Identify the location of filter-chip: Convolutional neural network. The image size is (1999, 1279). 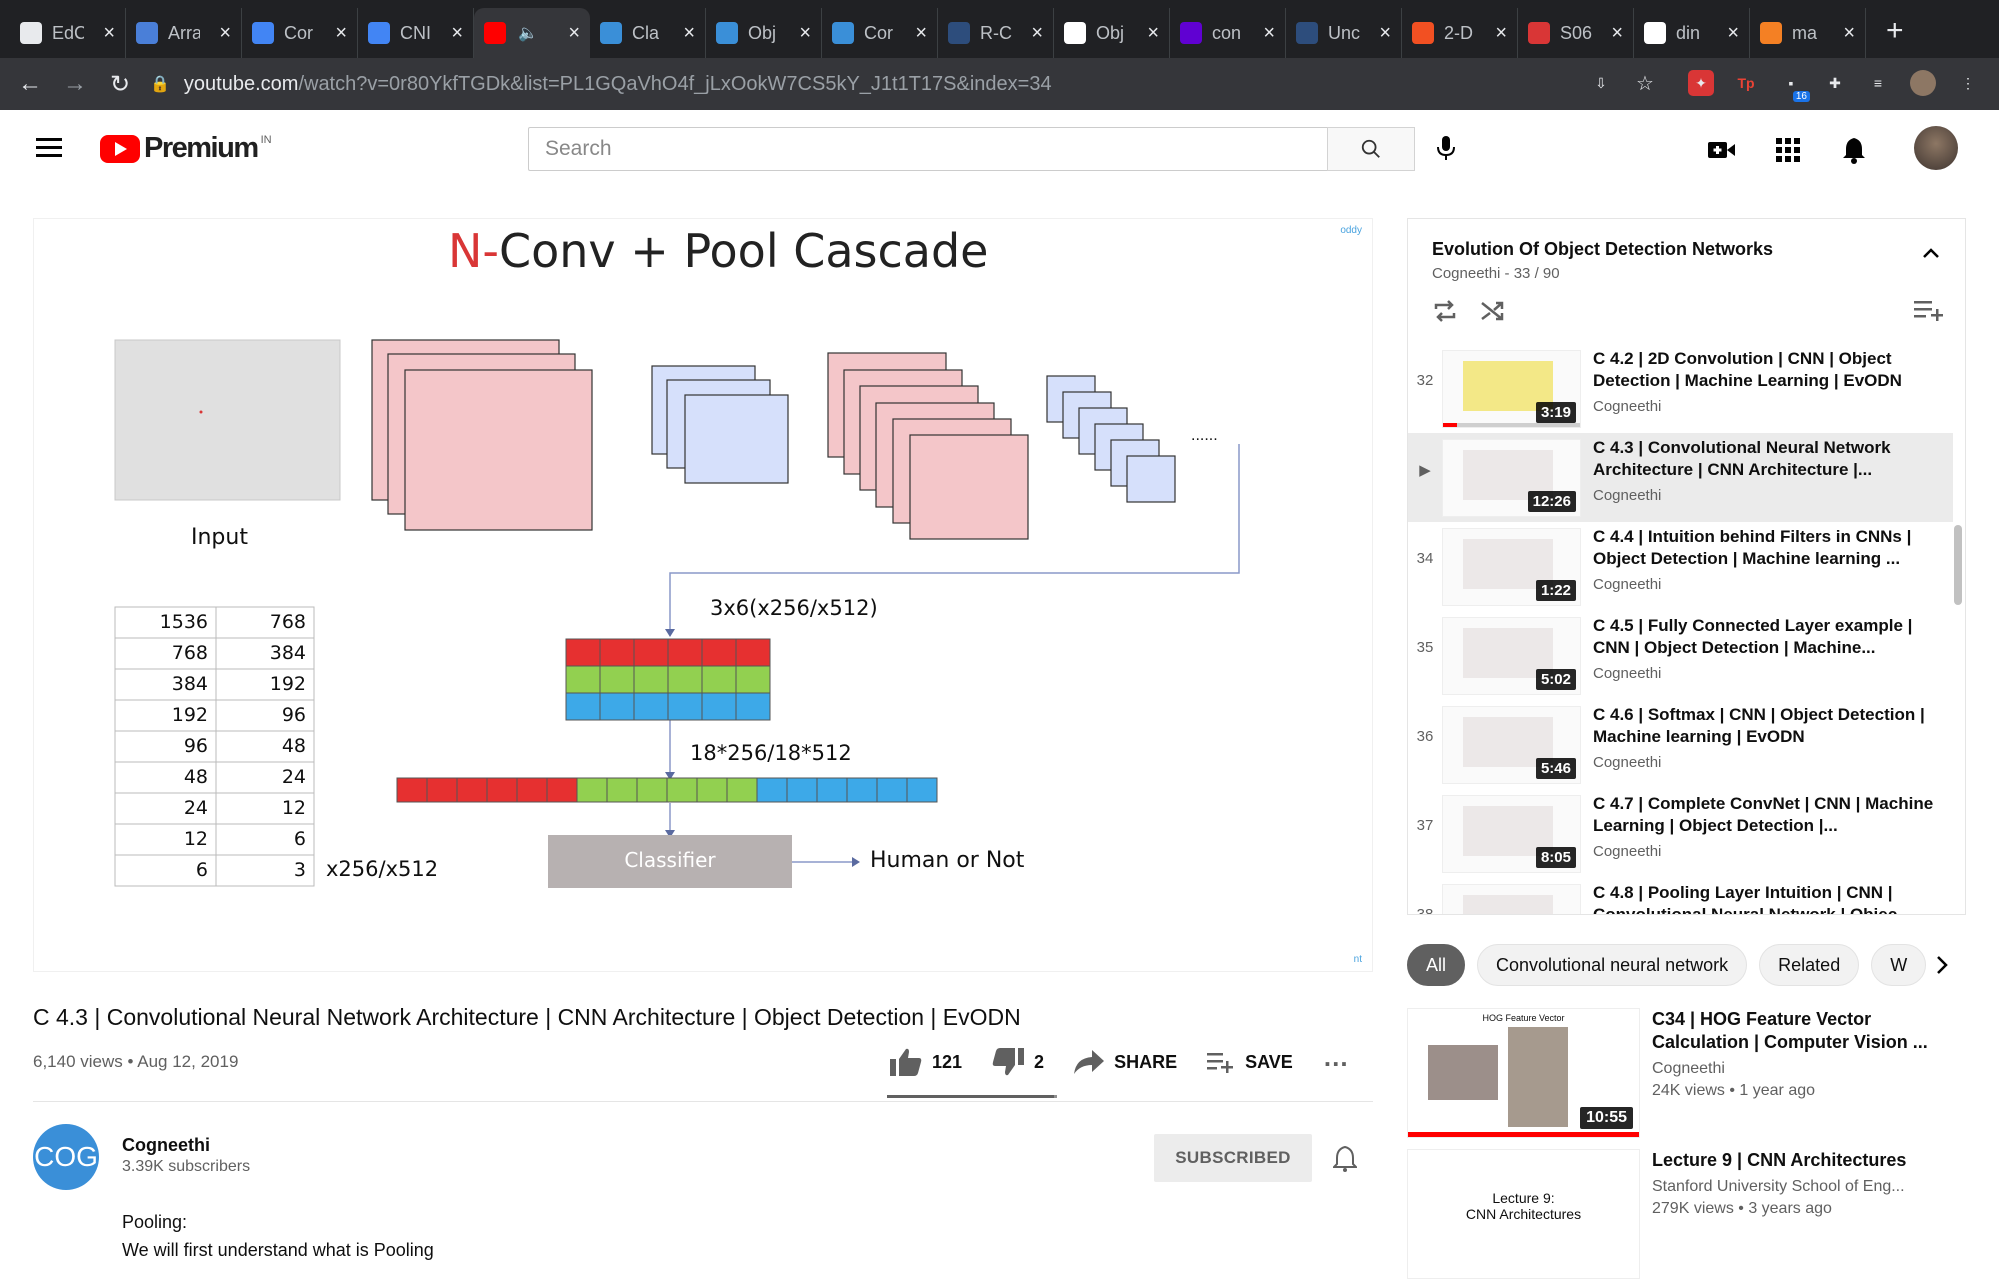
(1612, 965).